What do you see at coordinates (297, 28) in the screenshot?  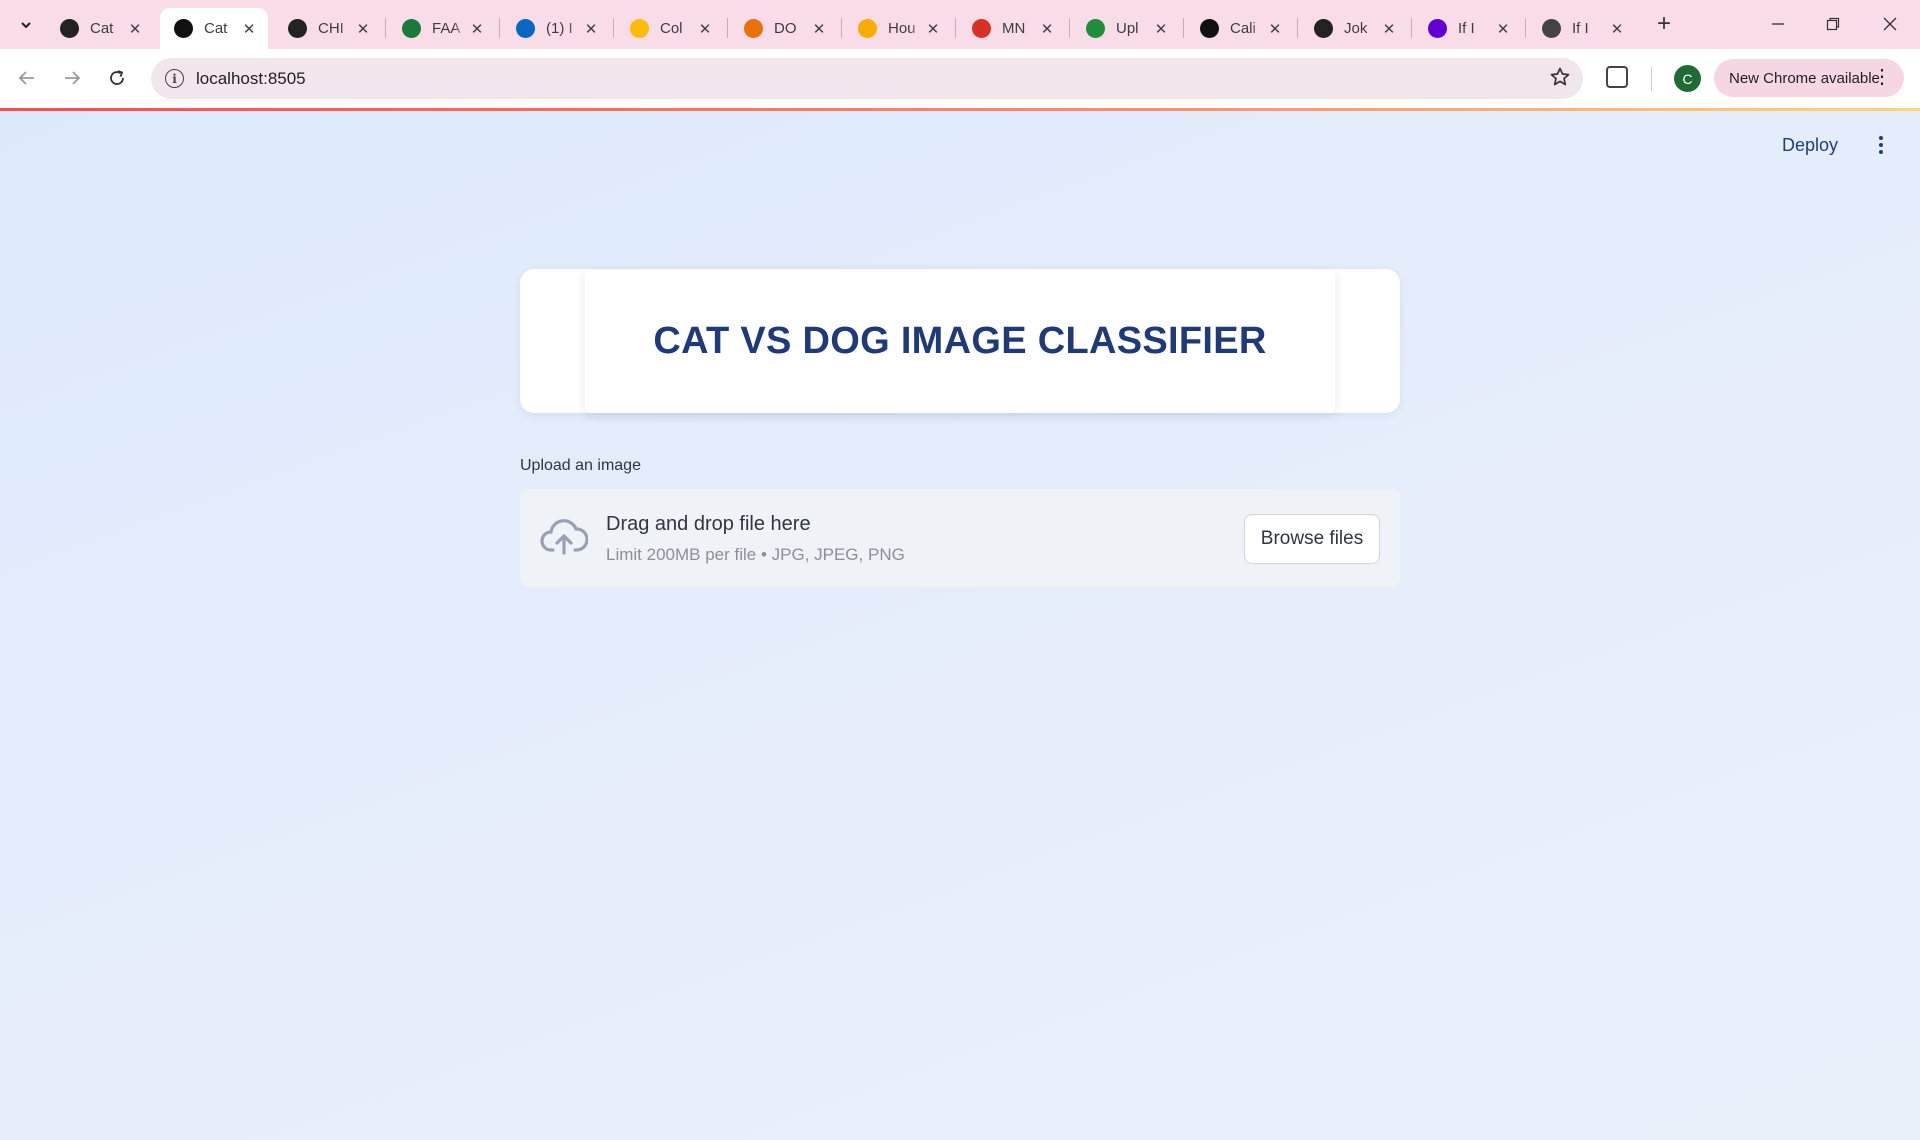 I see `github-icon` at bounding box center [297, 28].